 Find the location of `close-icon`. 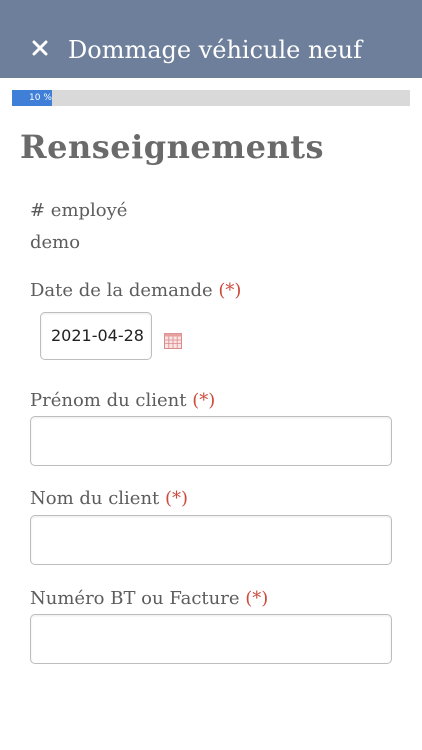

close-icon is located at coordinates (40, 48).